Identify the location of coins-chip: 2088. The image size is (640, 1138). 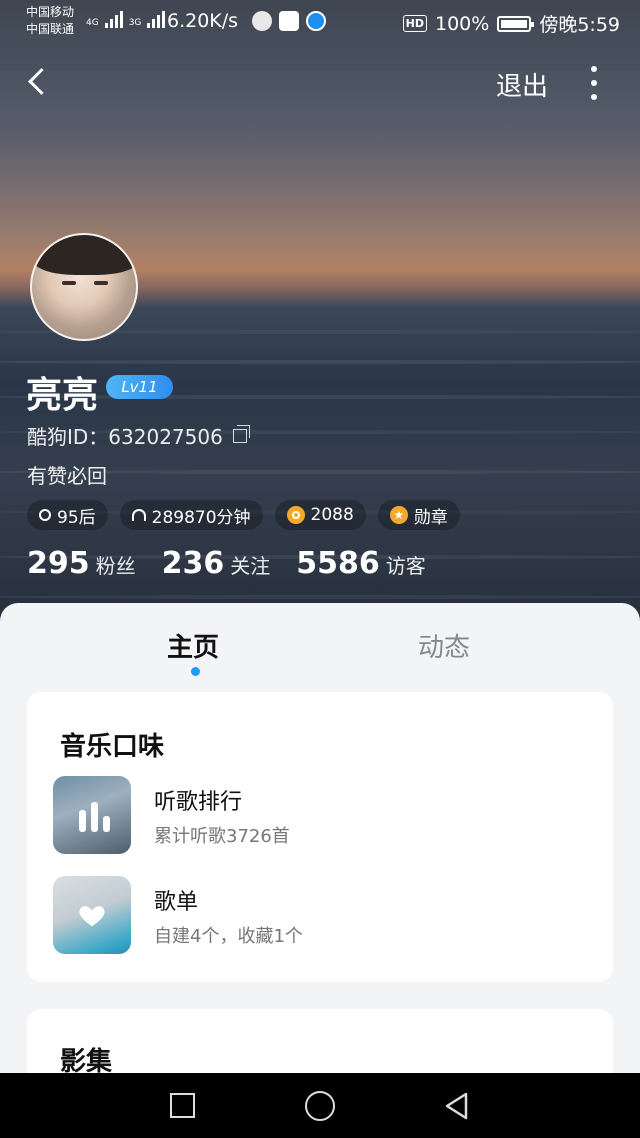
(320, 515).